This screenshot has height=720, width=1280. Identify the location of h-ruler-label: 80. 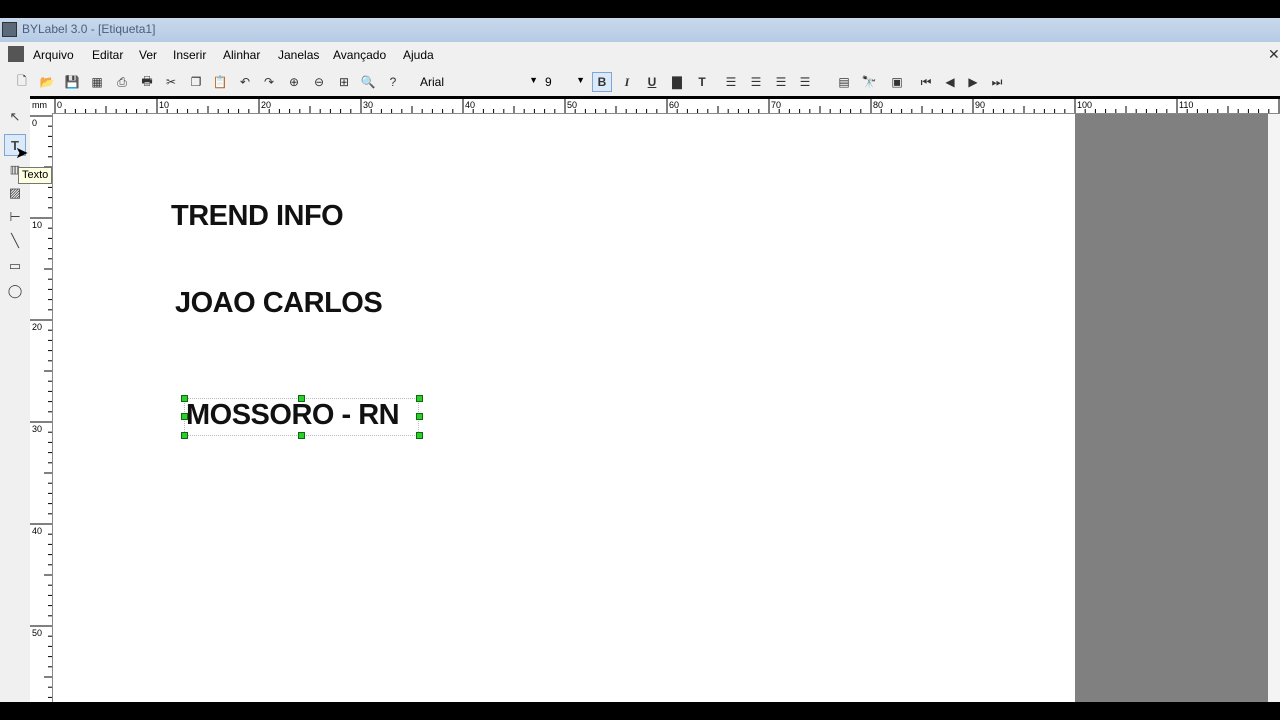
(878, 105).